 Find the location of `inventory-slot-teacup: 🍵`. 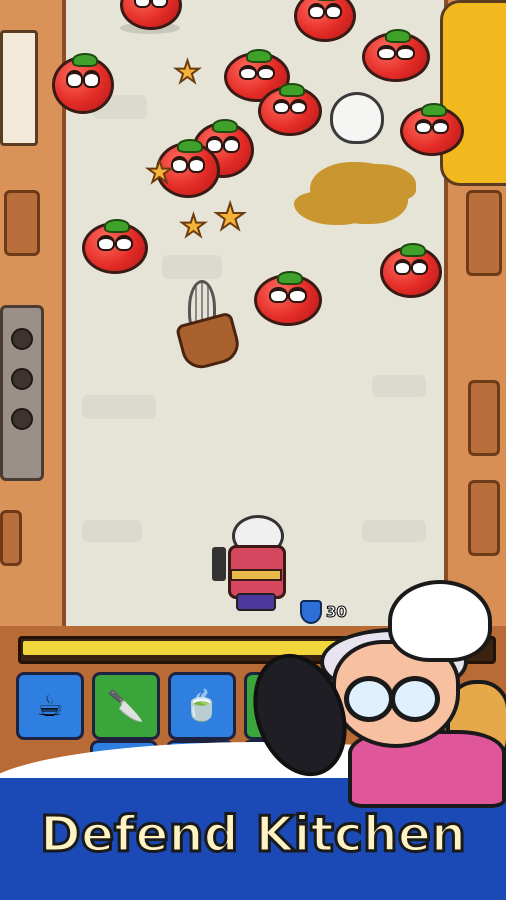

inventory-slot-teacup: 🍵 is located at coordinates (202, 706).